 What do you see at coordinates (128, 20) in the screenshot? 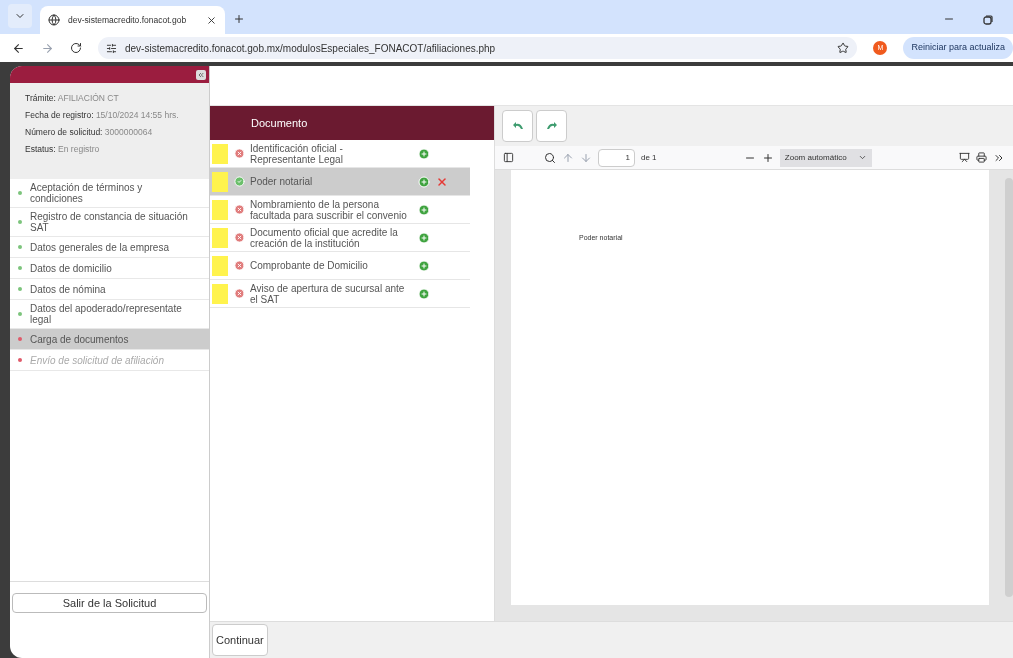
I see `tab-title: dev-sistemacredito.fonacot.gob` at bounding box center [128, 20].